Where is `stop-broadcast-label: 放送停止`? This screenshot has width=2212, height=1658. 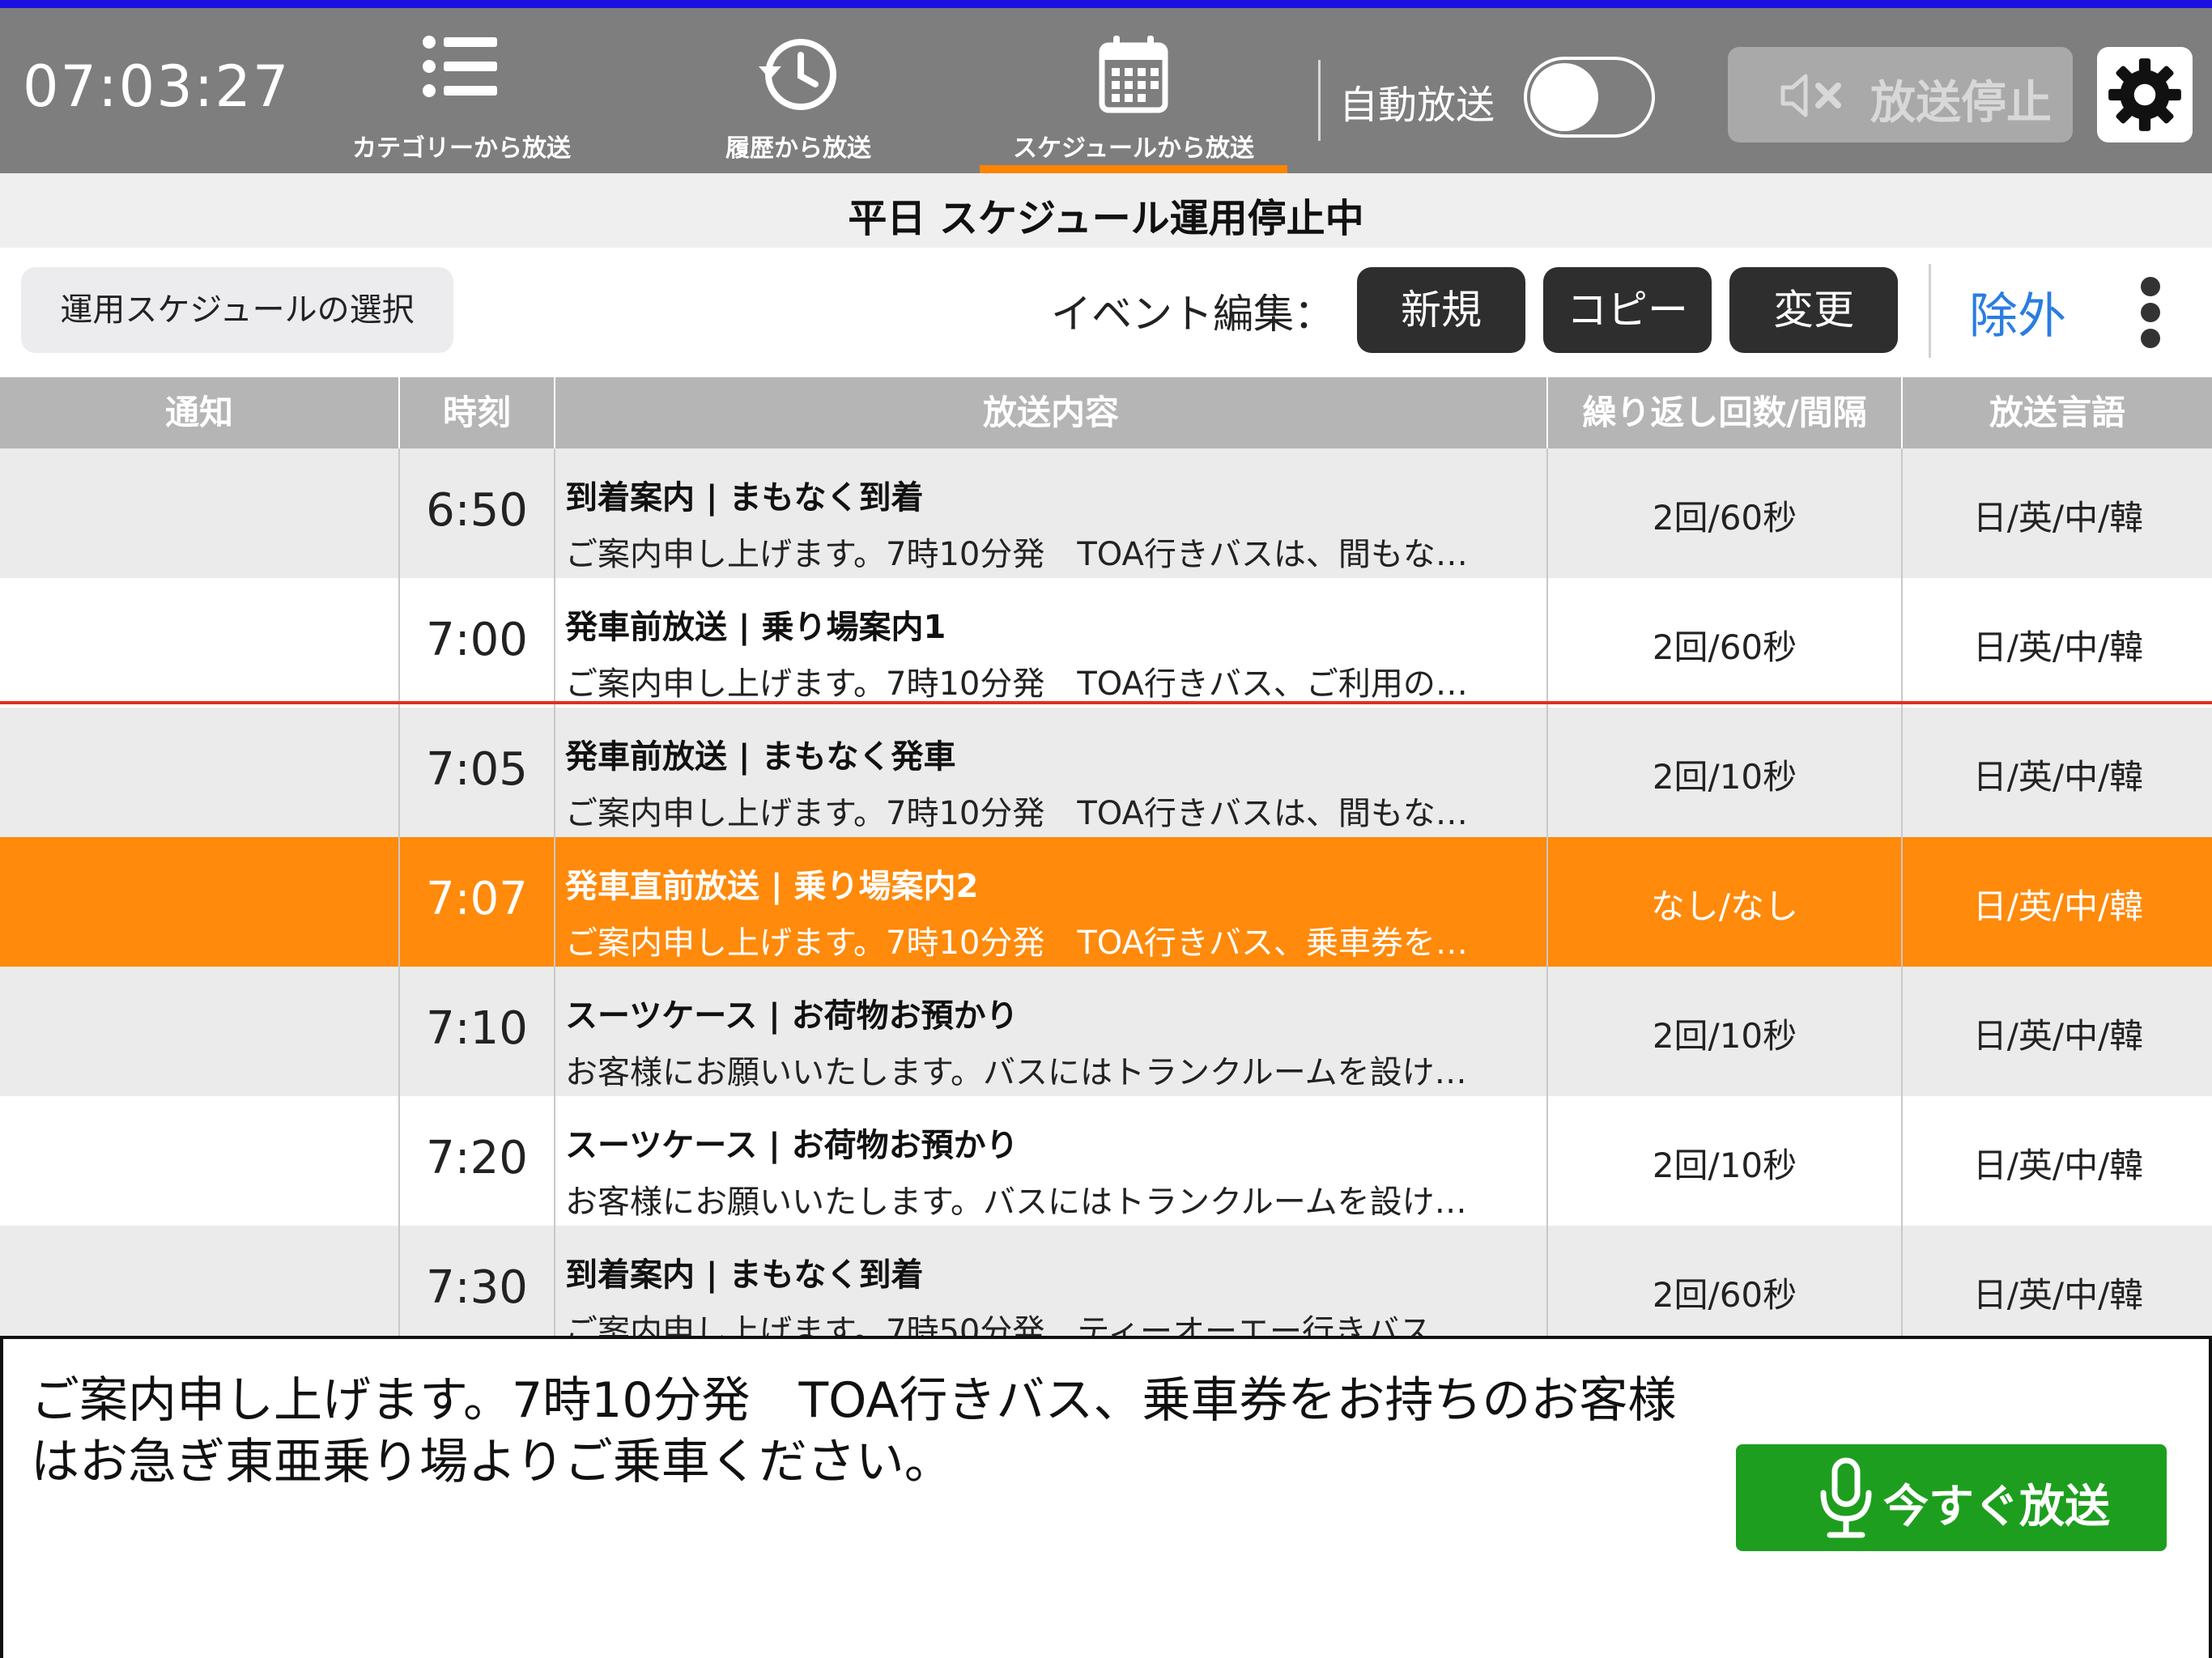 stop-broadcast-label: 放送停止 is located at coordinates (1961, 103).